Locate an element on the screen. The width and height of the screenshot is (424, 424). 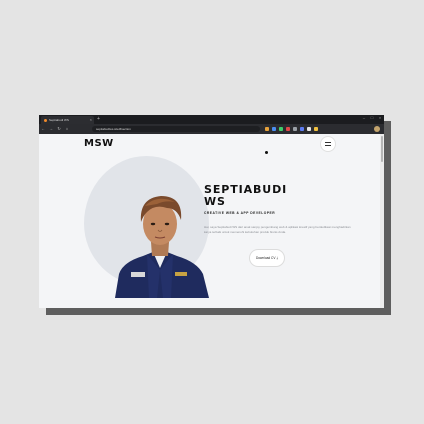
window-controls: – □ × is located at coordinates (372, 118).